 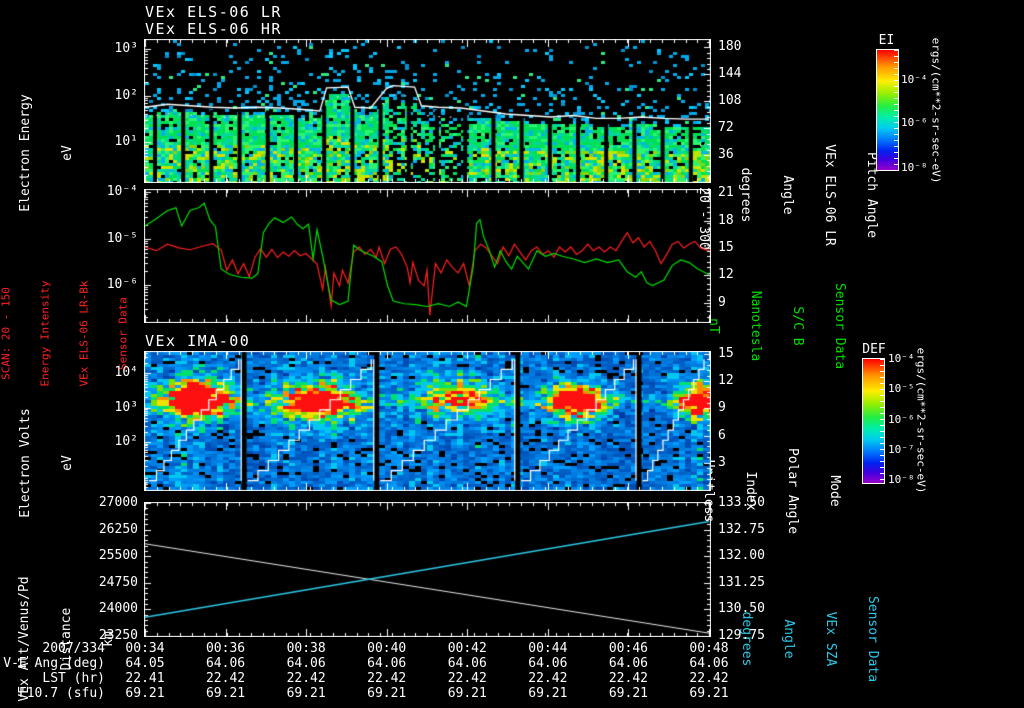 I want to click on axis-tick-label: 108, so click(x=730, y=101).